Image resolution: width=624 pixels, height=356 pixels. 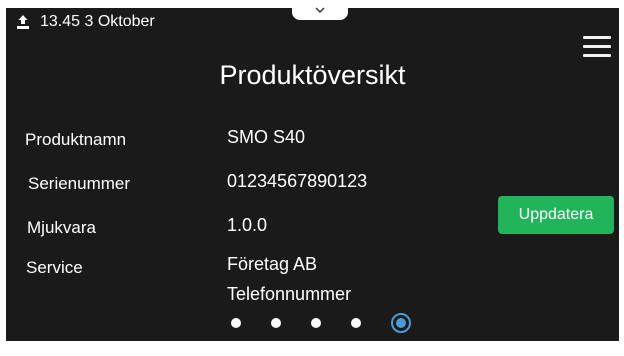 I want to click on hamburger-menu-icon, so click(x=597, y=48).